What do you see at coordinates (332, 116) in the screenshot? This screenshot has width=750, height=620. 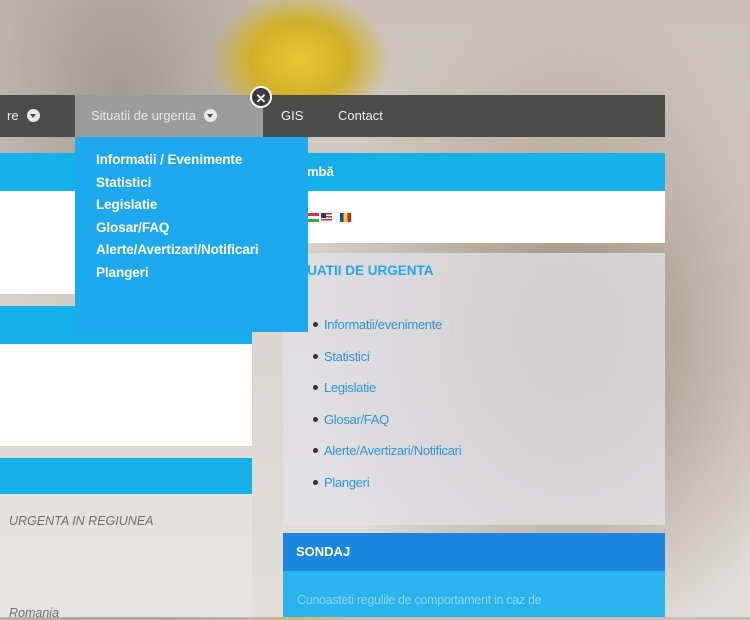 I see `main-nav-bar: re Situatii de urgenta GIS Contact` at bounding box center [332, 116].